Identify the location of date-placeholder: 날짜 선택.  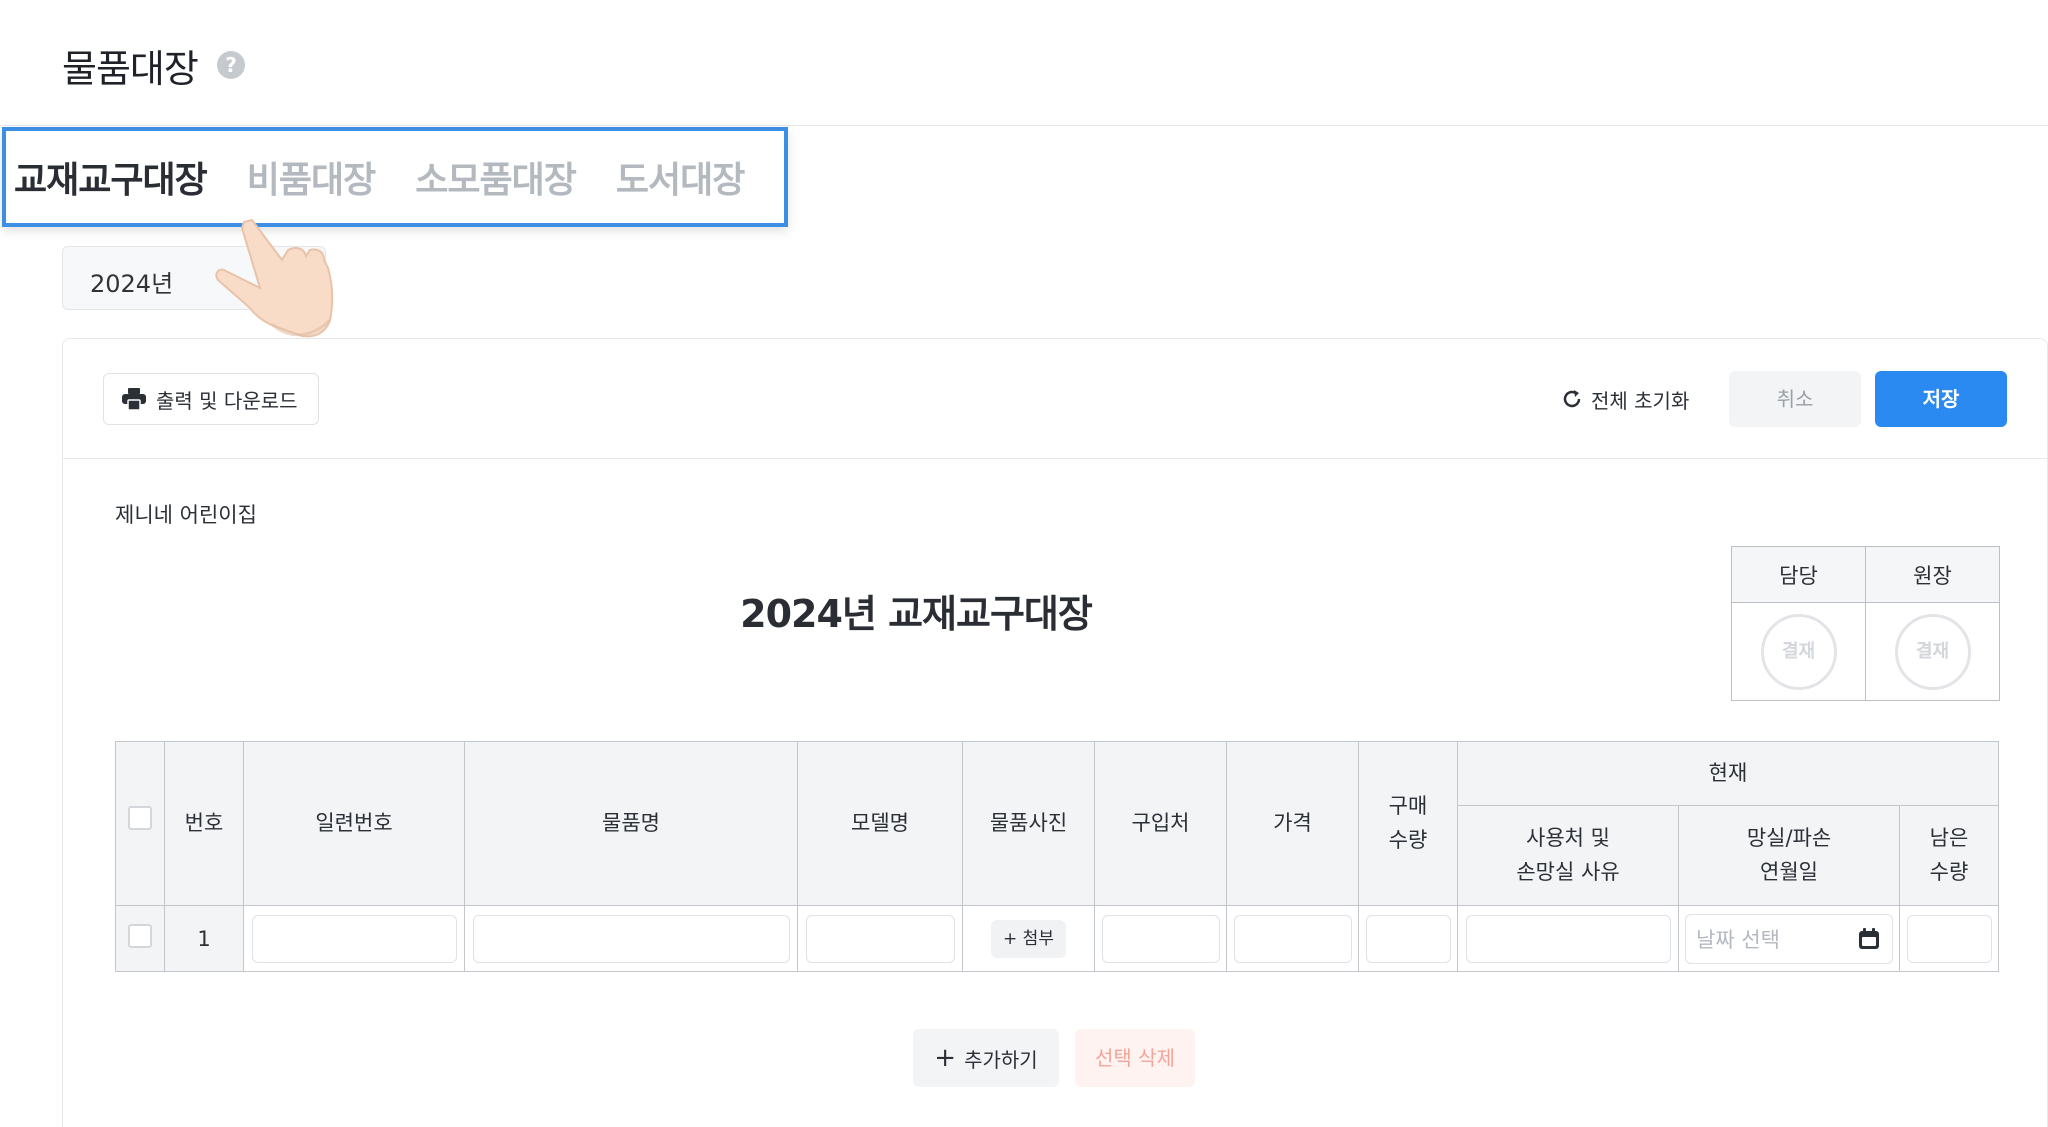
(1738, 939).